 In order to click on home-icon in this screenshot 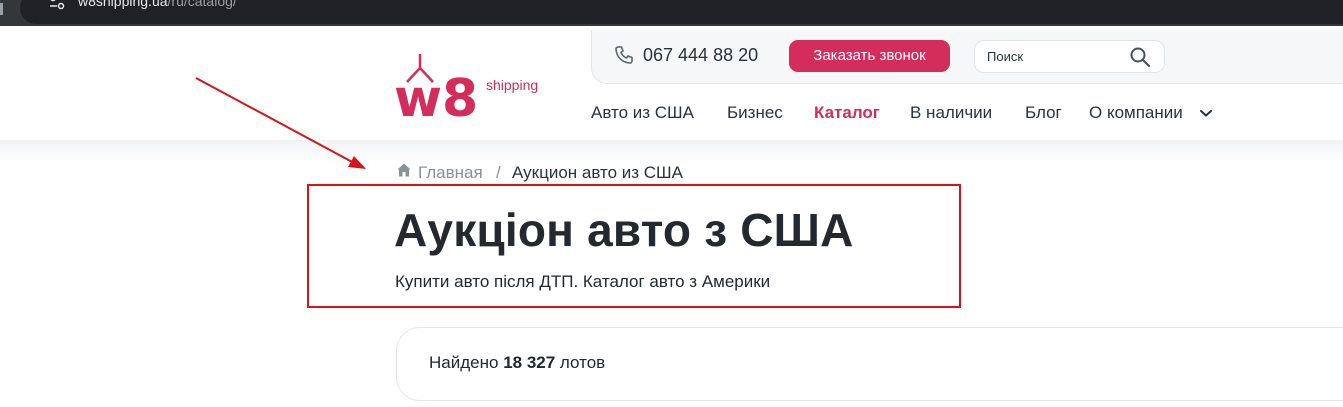, I will do `click(404, 170)`.